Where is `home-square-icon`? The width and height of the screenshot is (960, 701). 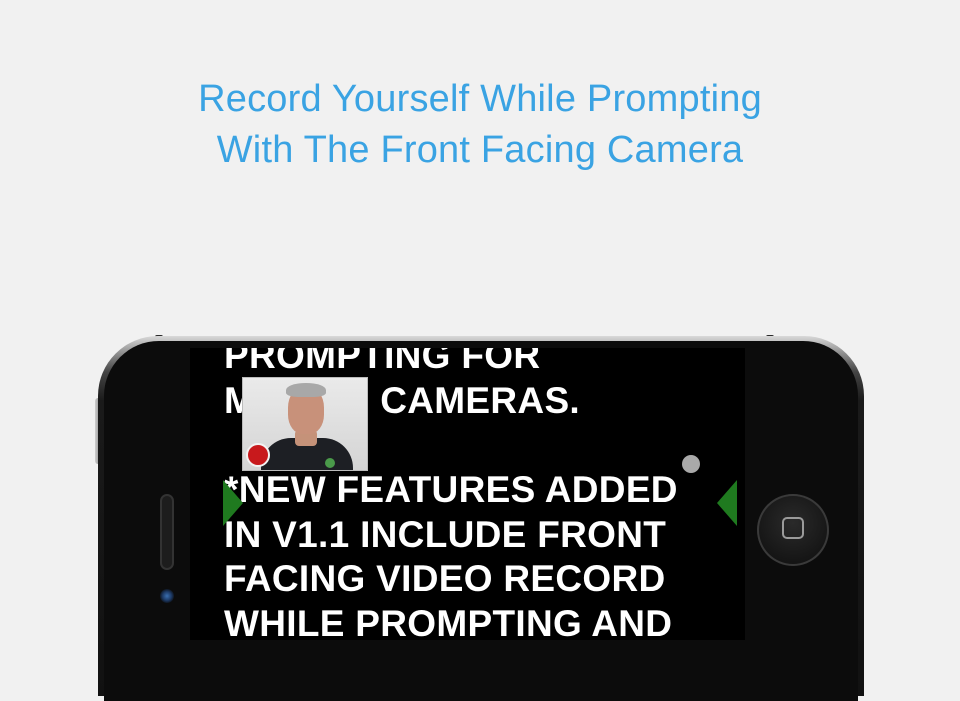 home-square-icon is located at coordinates (793, 528).